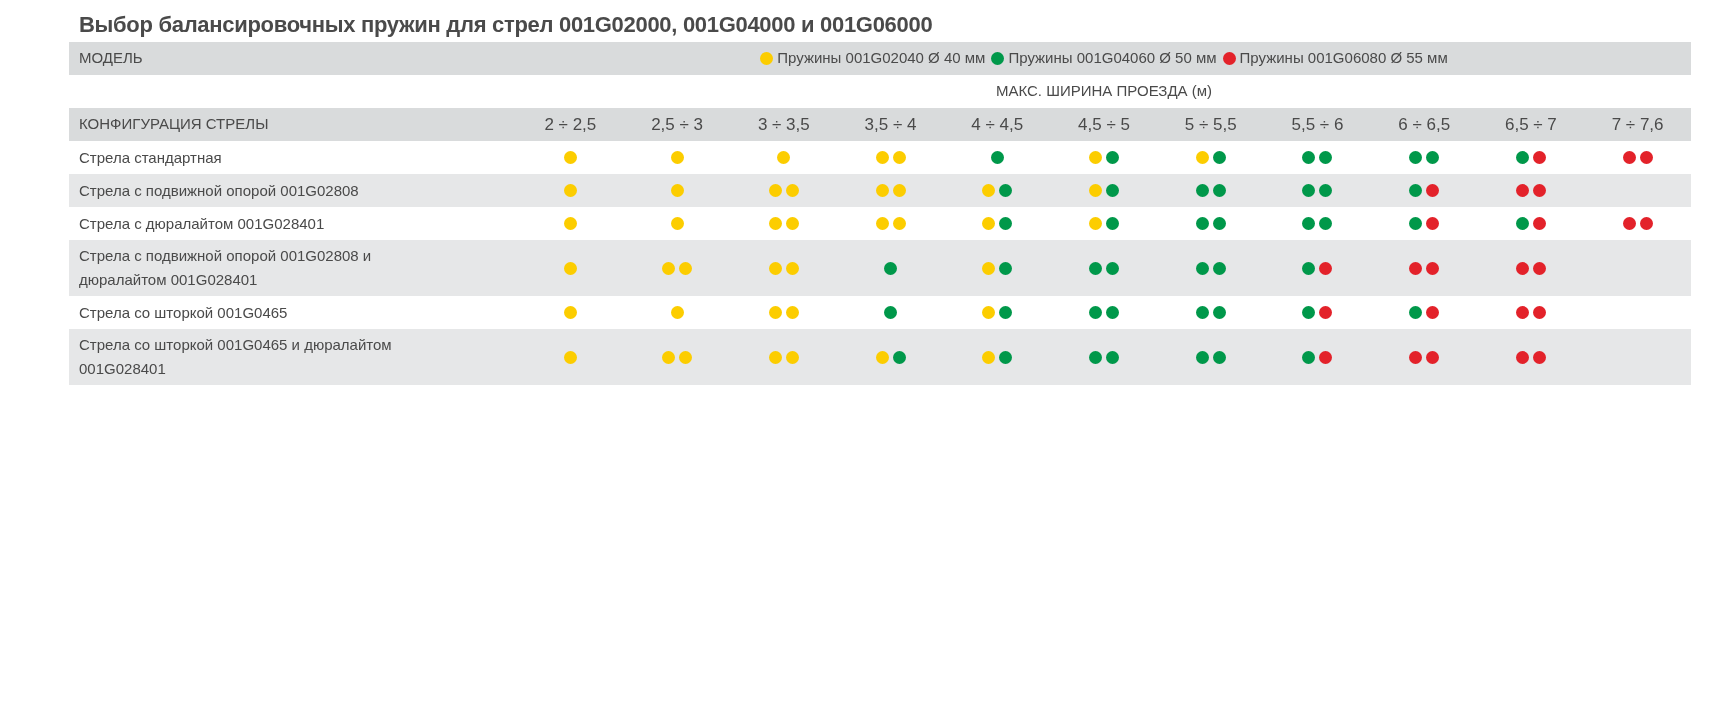  What do you see at coordinates (202, 223) in the screenshot?
I see `row-label: Стрела с дюралайтом 001G028401` at bounding box center [202, 223].